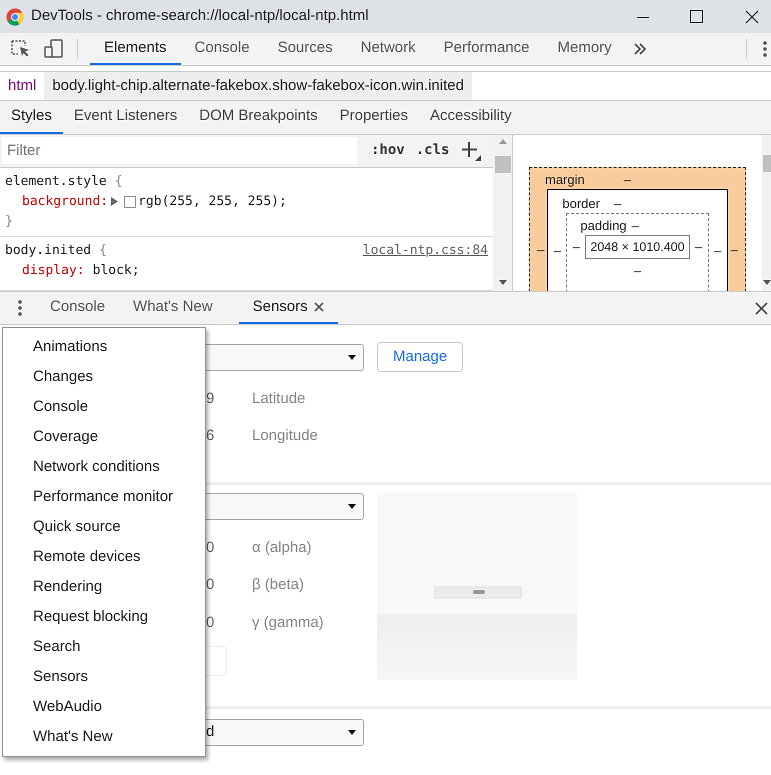  What do you see at coordinates (581, 203) in the screenshot?
I see `box-label: border` at bounding box center [581, 203].